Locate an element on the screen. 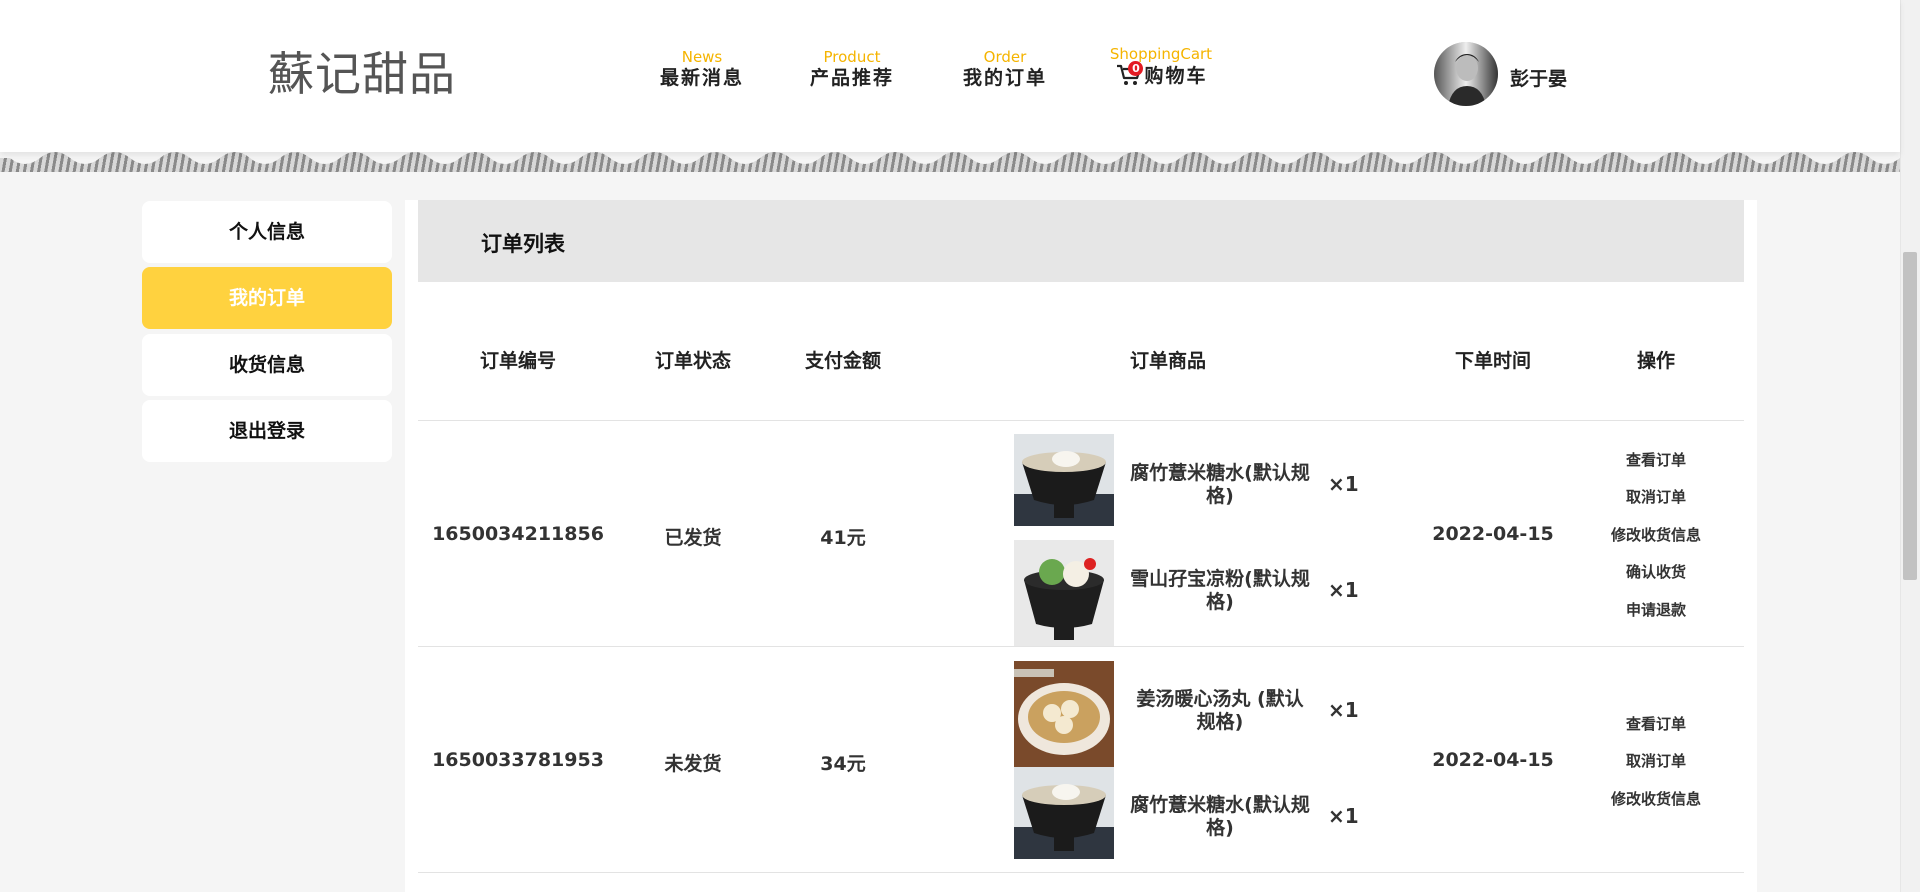  order-amount: 34元 is located at coordinates (843, 764).